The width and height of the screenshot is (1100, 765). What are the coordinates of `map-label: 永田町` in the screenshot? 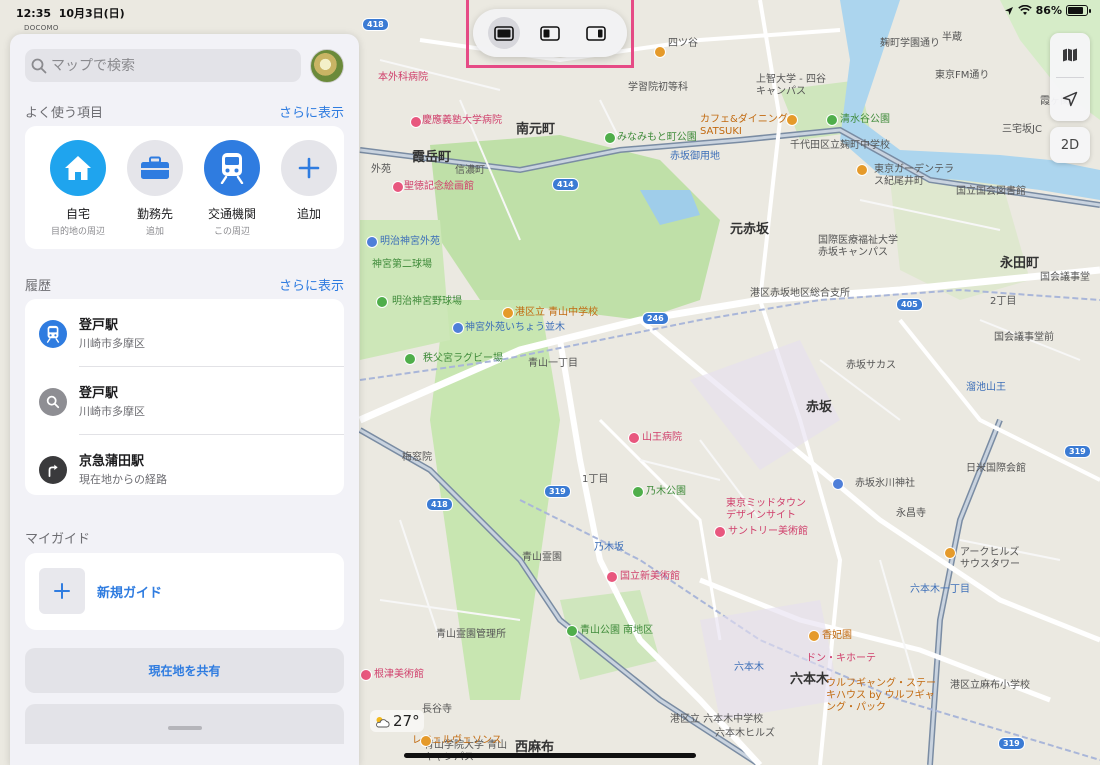 It's located at (1020, 263).